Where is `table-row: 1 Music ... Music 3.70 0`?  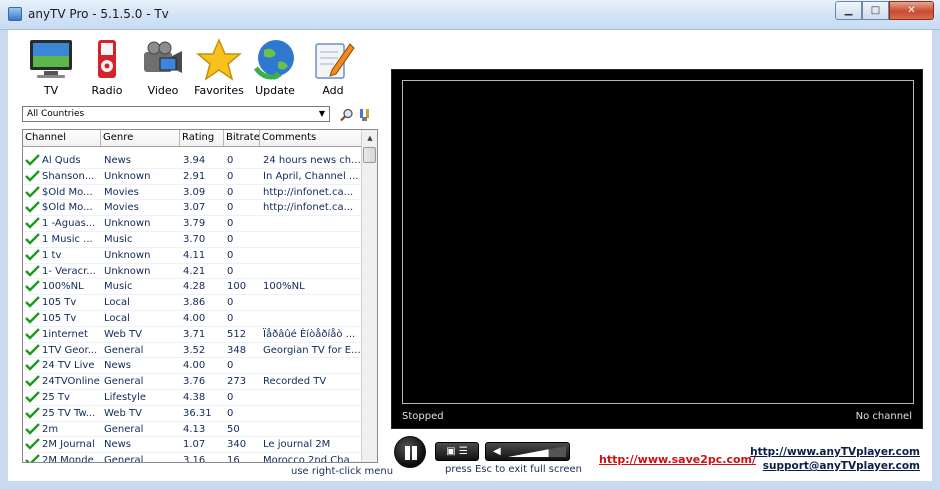
table-row: 1 Music ... Music 3.70 0 is located at coordinates (193, 240).